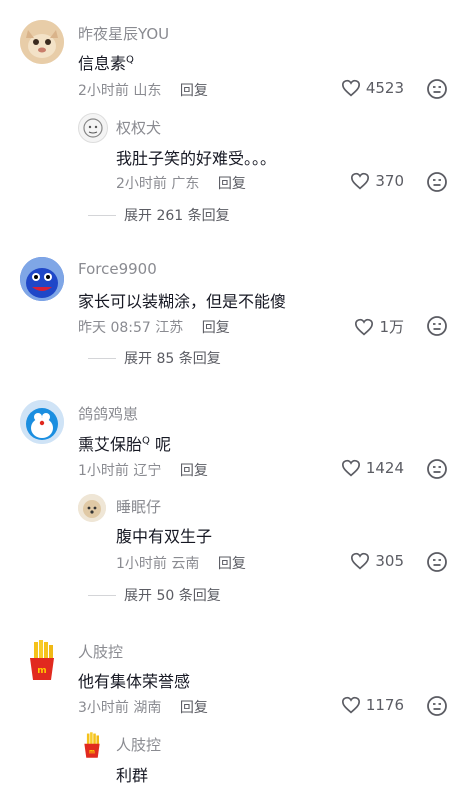  I want to click on like-button: 370, so click(377, 181).